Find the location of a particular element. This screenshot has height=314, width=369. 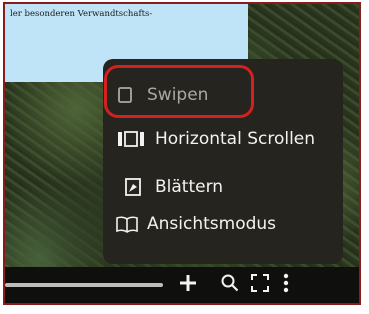

menu-item-label: Ansichtsmodus is located at coordinates (212, 224).